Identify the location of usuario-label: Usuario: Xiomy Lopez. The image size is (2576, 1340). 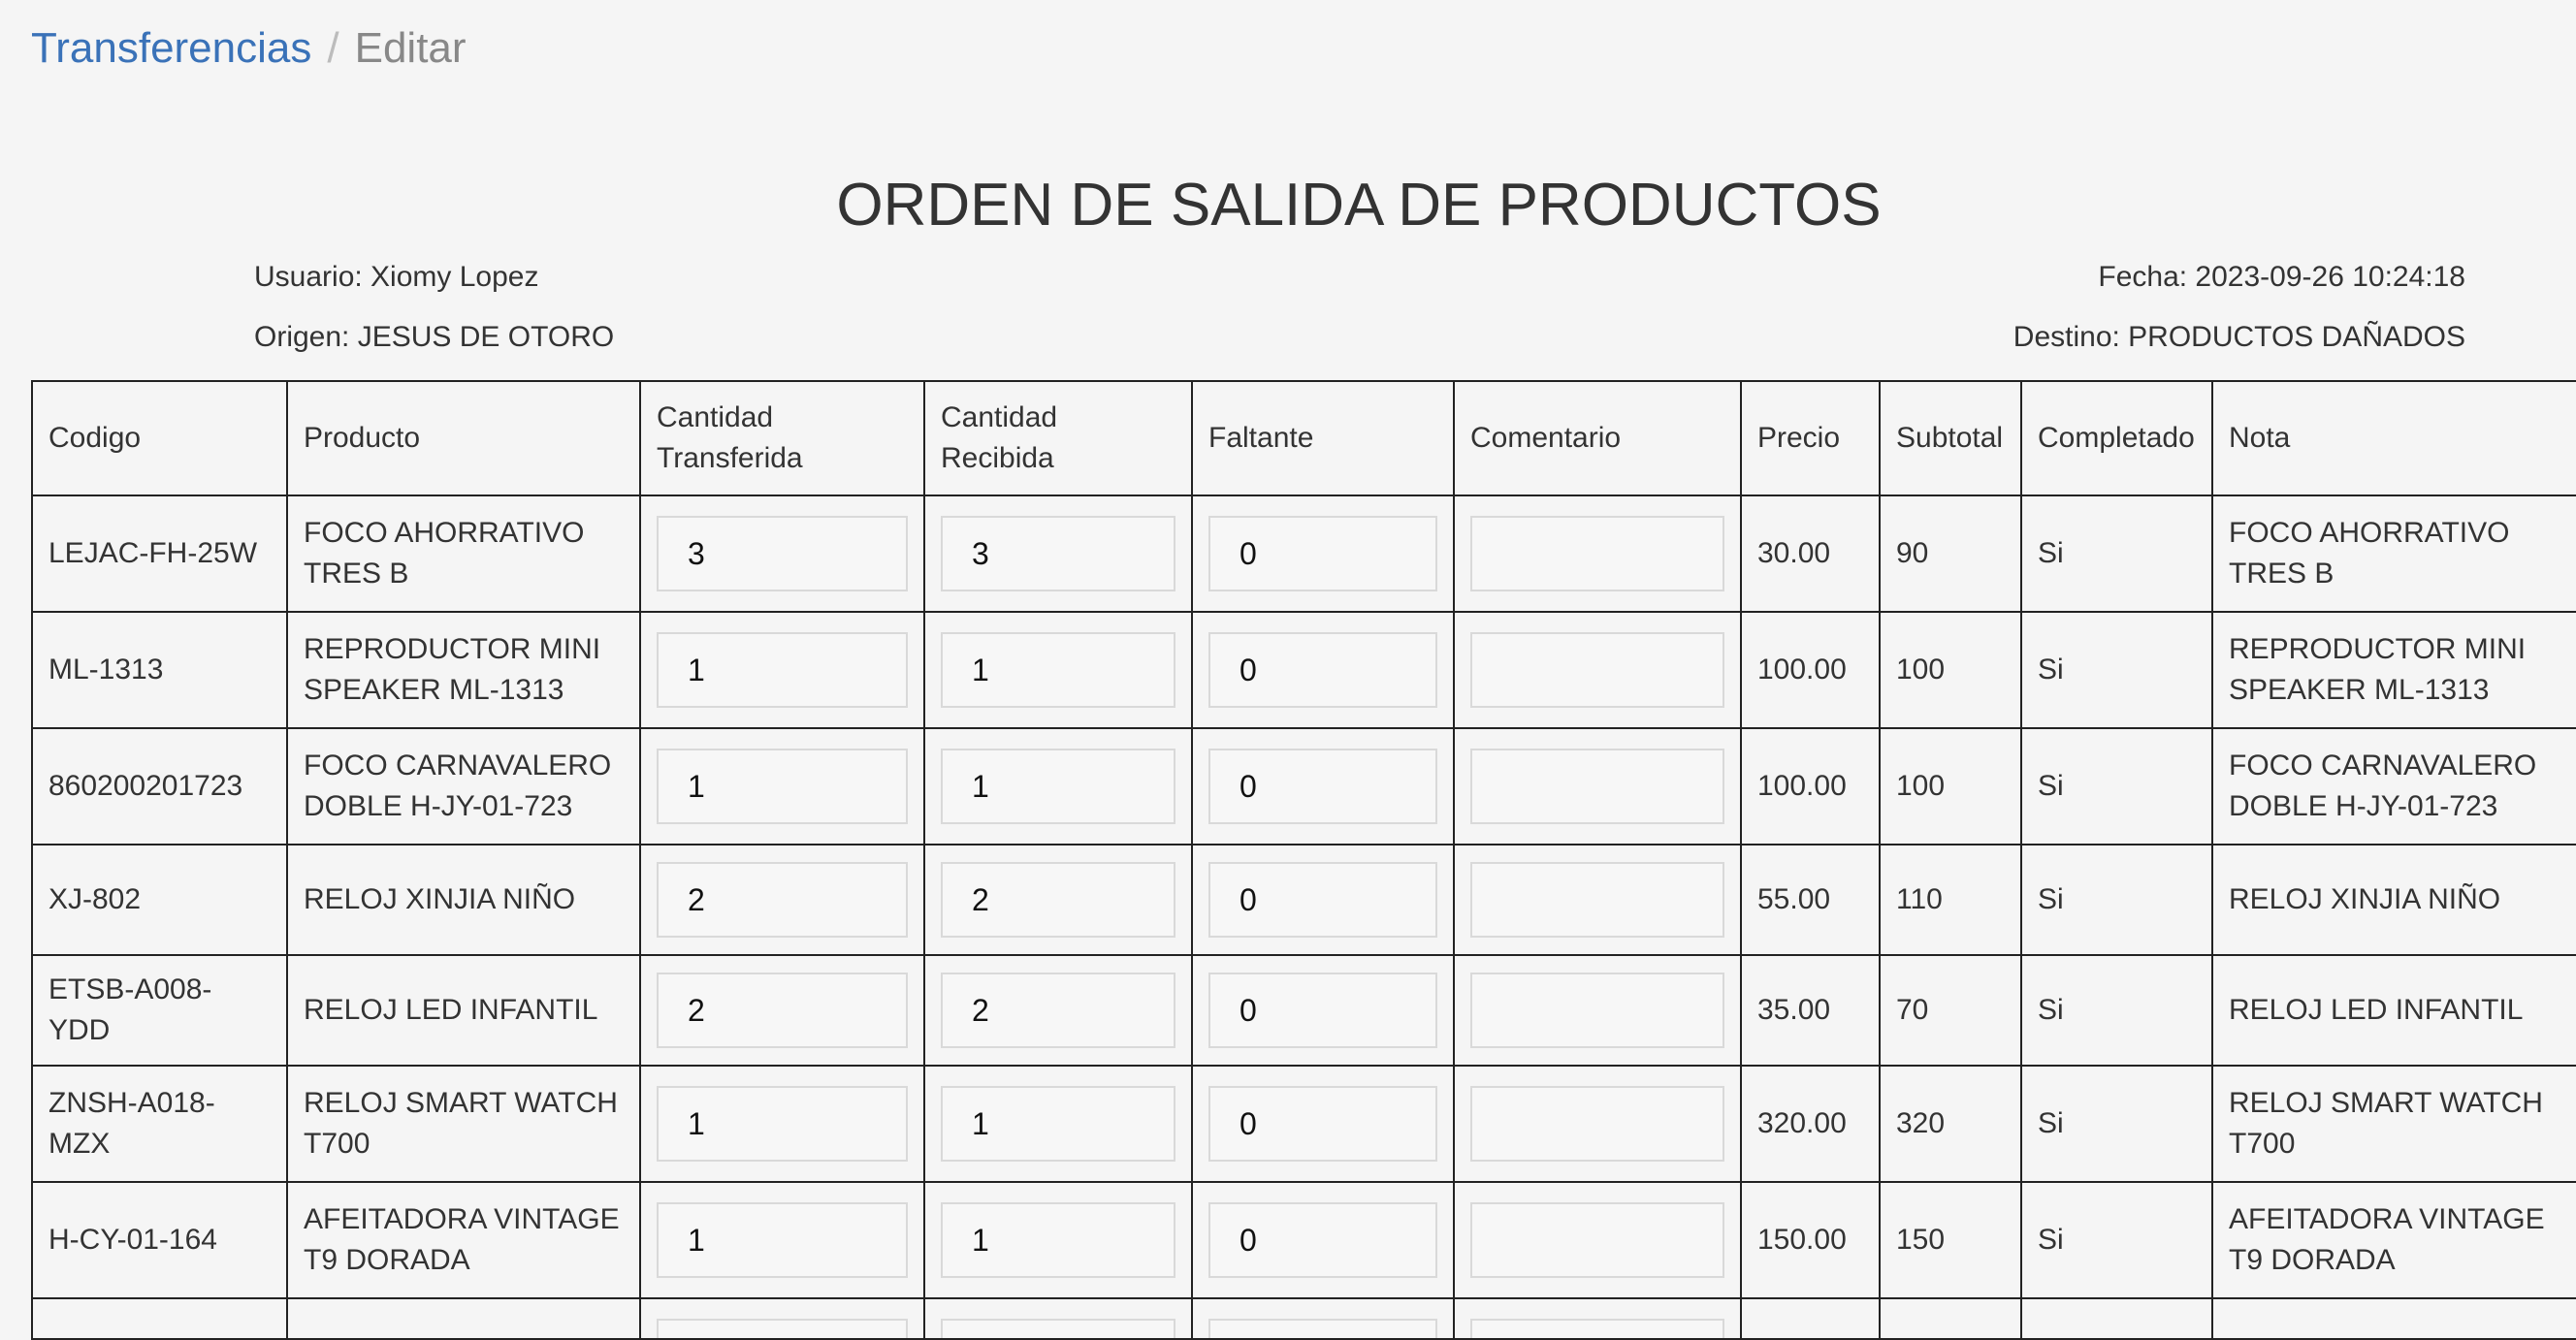
(396, 277).